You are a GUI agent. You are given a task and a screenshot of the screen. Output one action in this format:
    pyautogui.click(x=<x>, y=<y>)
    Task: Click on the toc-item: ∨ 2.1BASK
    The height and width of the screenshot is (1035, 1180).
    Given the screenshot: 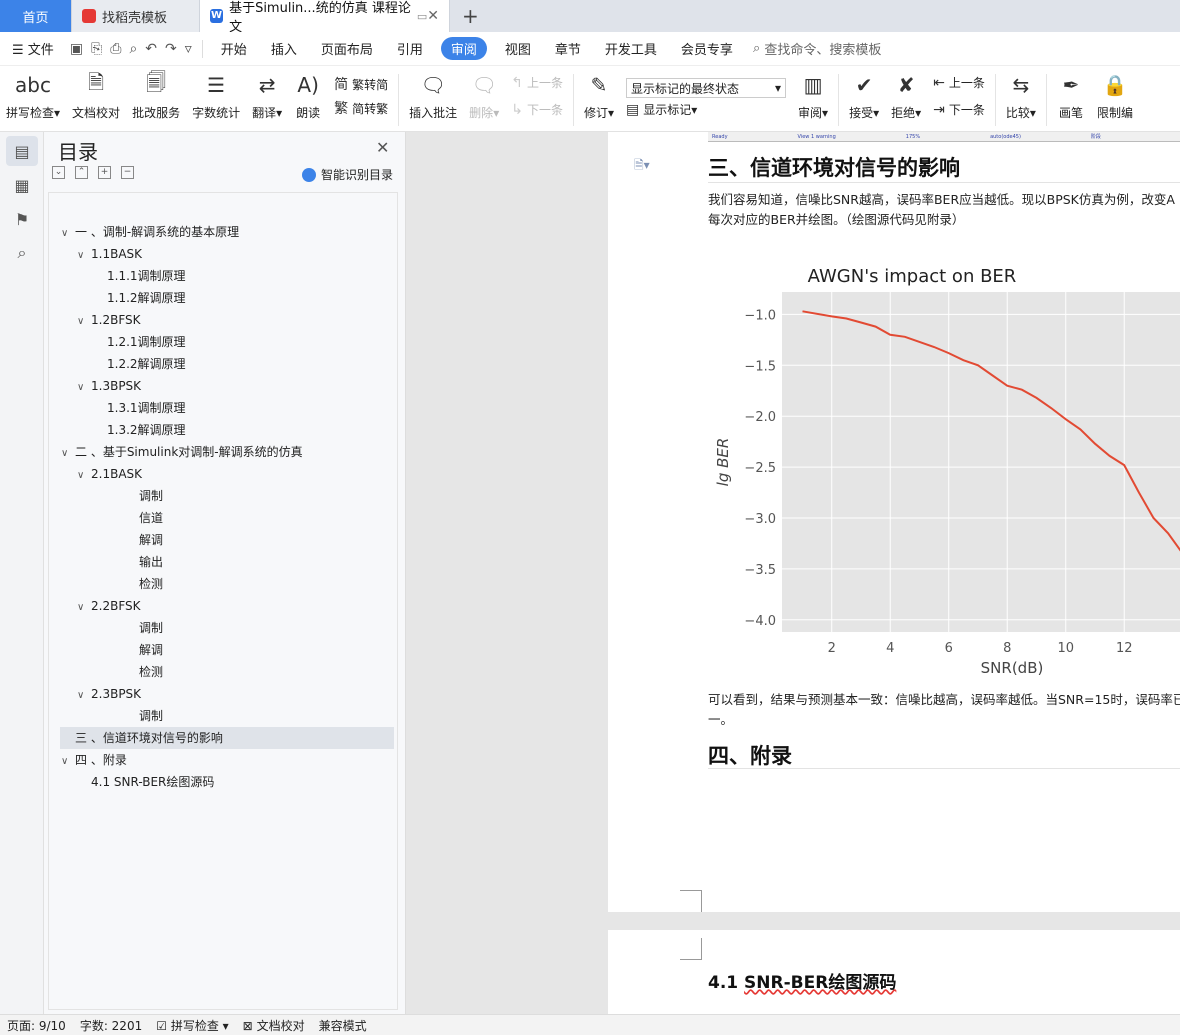 What is the action you would take?
    pyautogui.click(x=109, y=474)
    